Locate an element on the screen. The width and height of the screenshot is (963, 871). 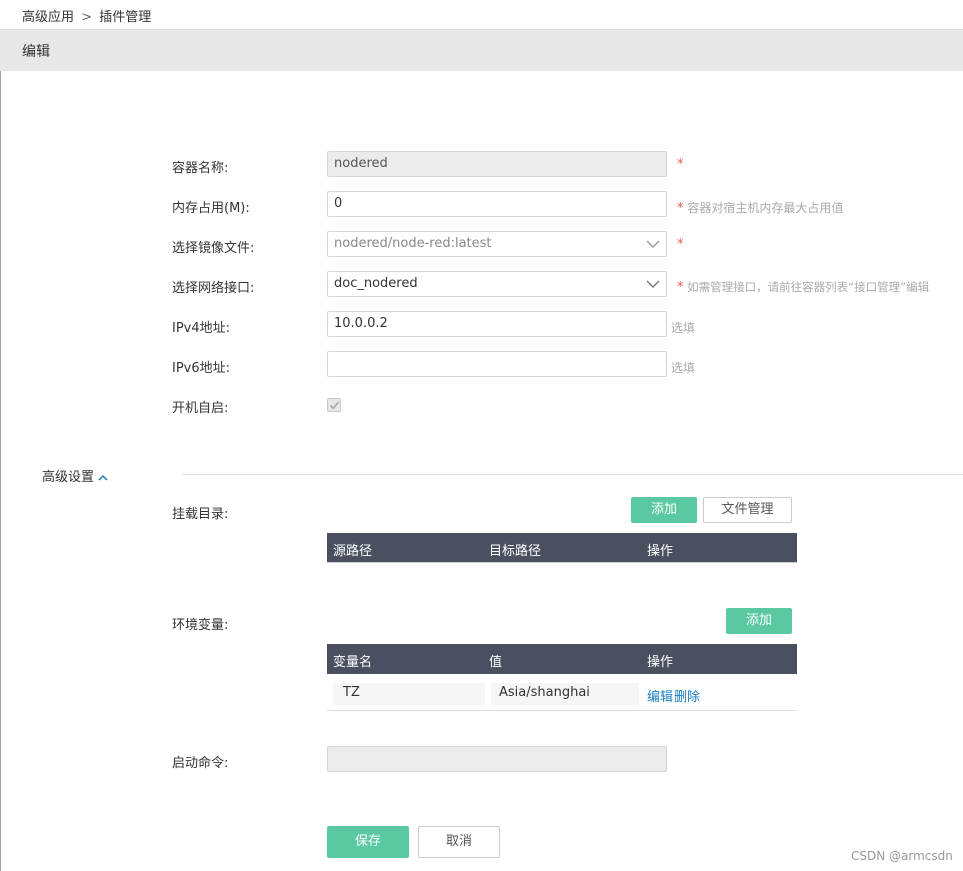
container-name-input: nodered is located at coordinates (497, 164).